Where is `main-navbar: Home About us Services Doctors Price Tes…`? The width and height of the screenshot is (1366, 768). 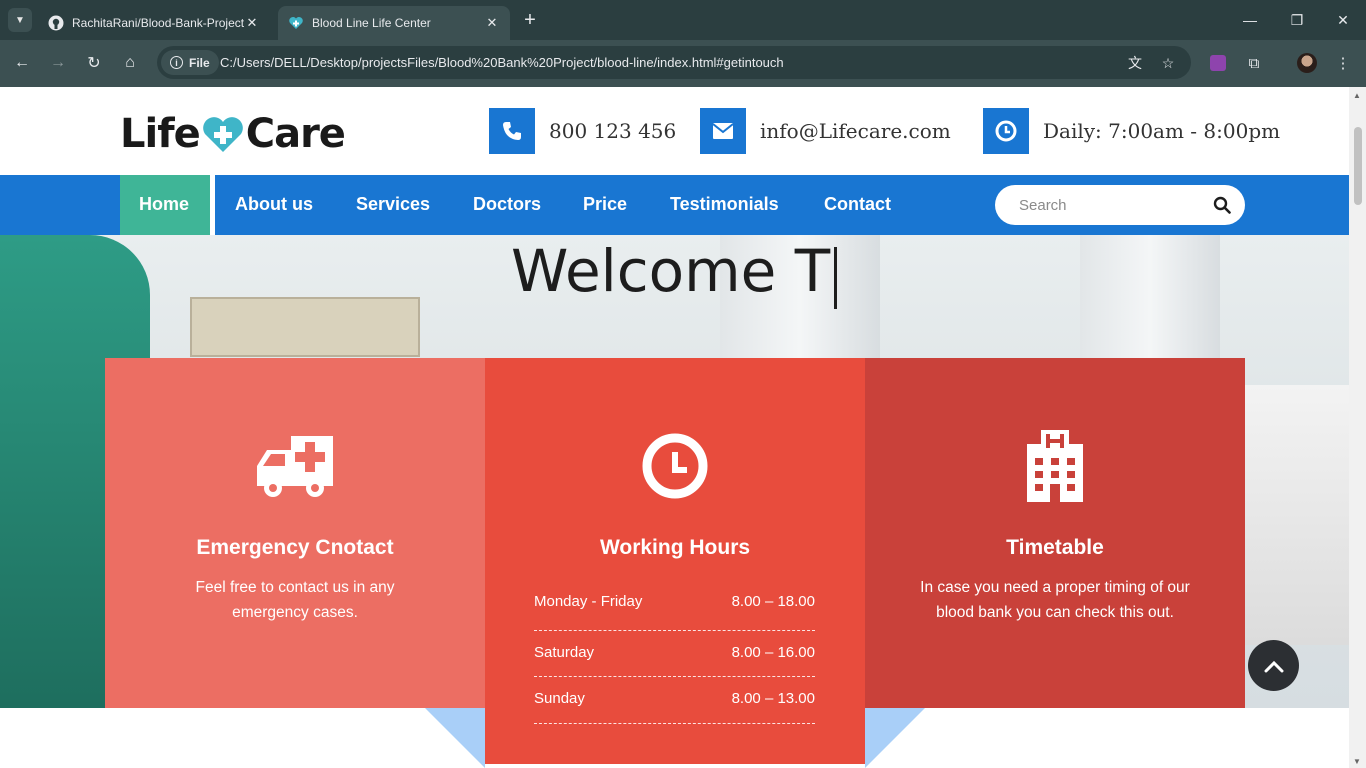 main-navbar: Home About us Services Doctors Price Tes… is located at coordinates (674, 207).